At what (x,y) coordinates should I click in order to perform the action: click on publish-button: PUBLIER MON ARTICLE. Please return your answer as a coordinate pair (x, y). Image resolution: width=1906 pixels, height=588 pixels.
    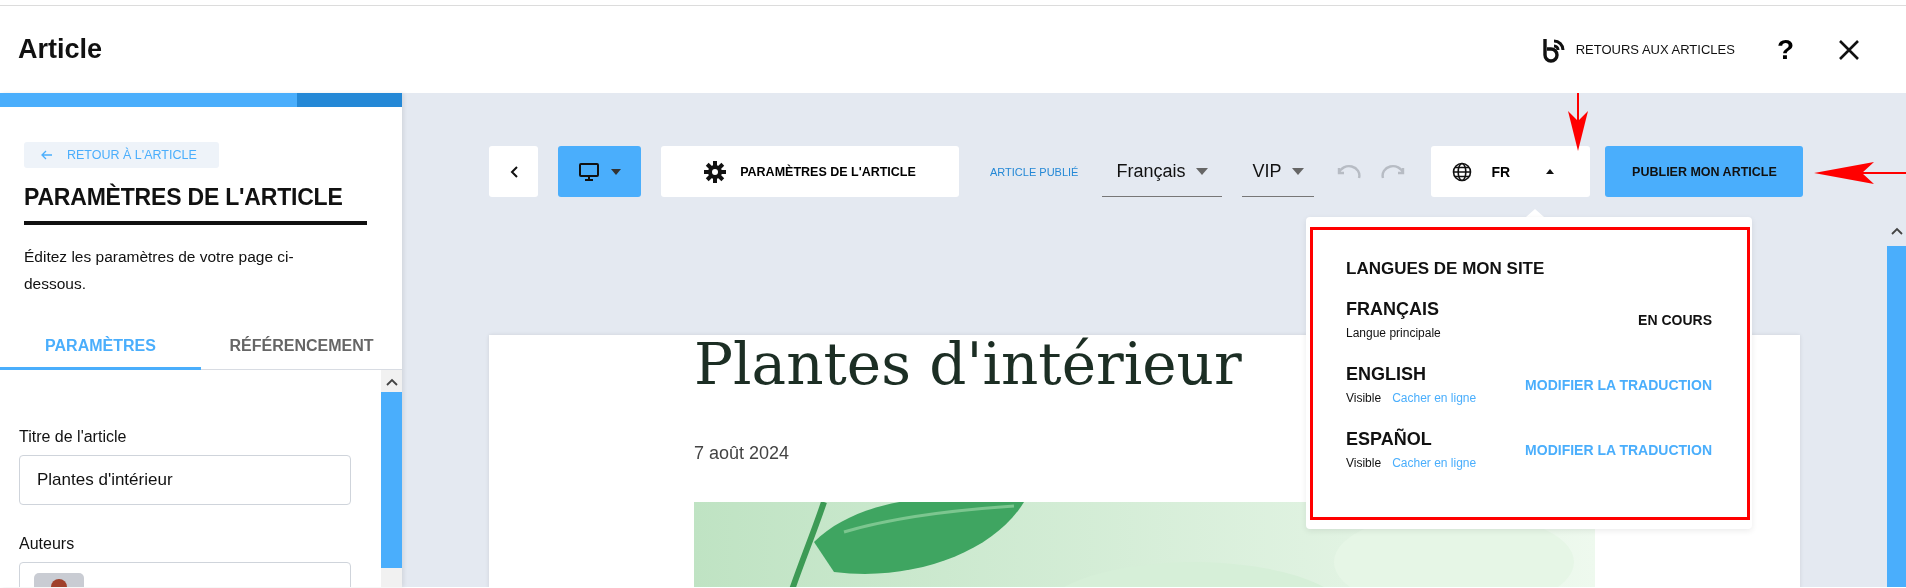
    Looking at the image, I should click on (1704, 171).